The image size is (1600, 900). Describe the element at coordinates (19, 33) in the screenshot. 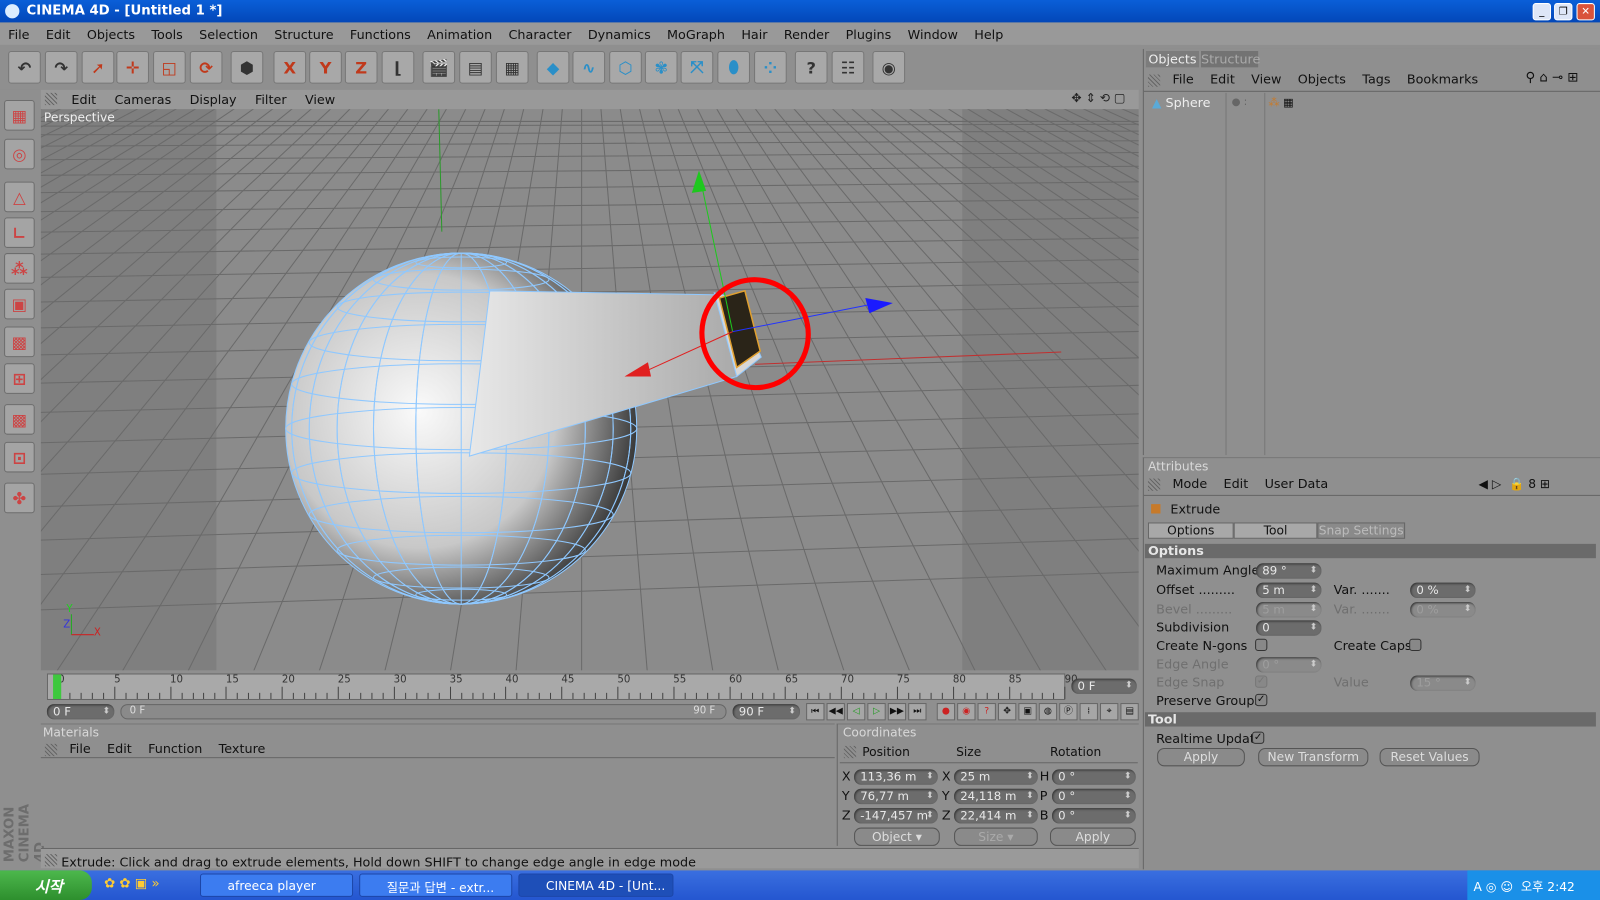

I see `menu-file: File` at that location.